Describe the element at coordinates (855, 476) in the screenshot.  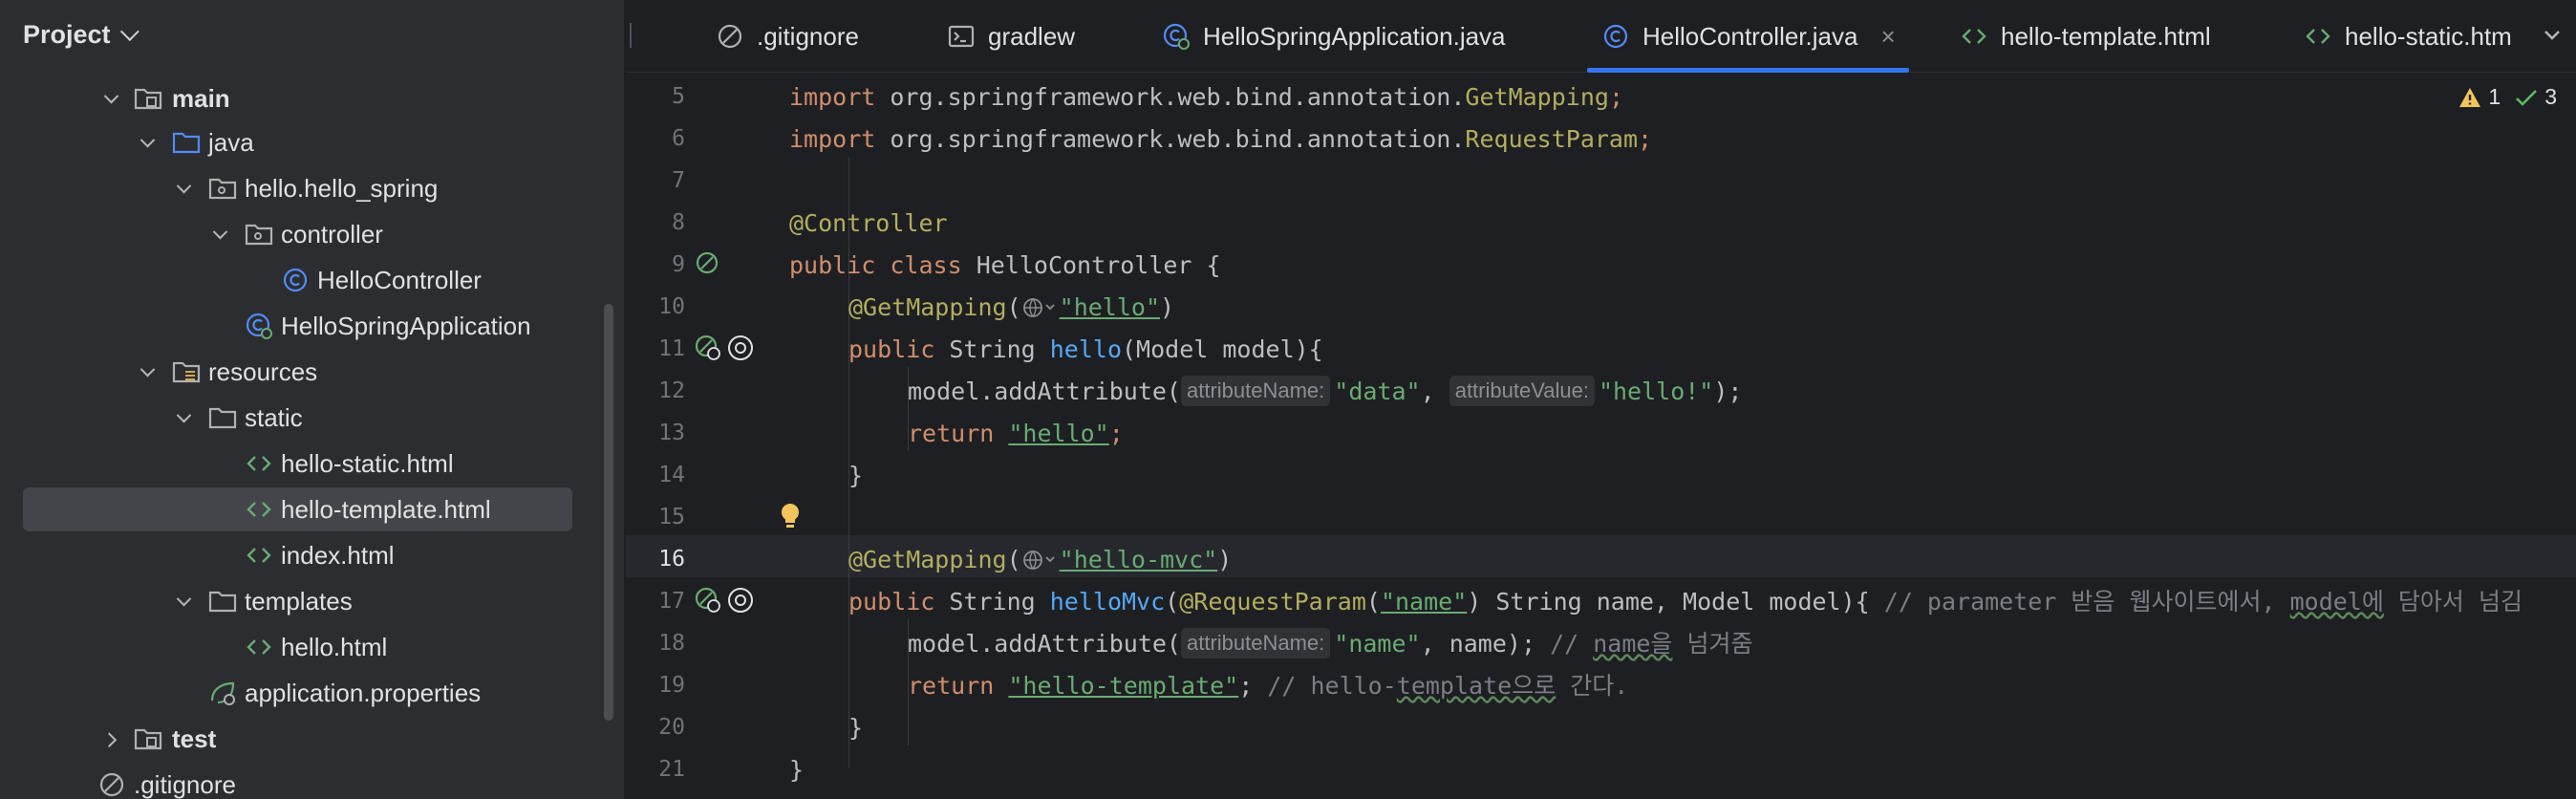
I see `code-line-14: }` at that location.